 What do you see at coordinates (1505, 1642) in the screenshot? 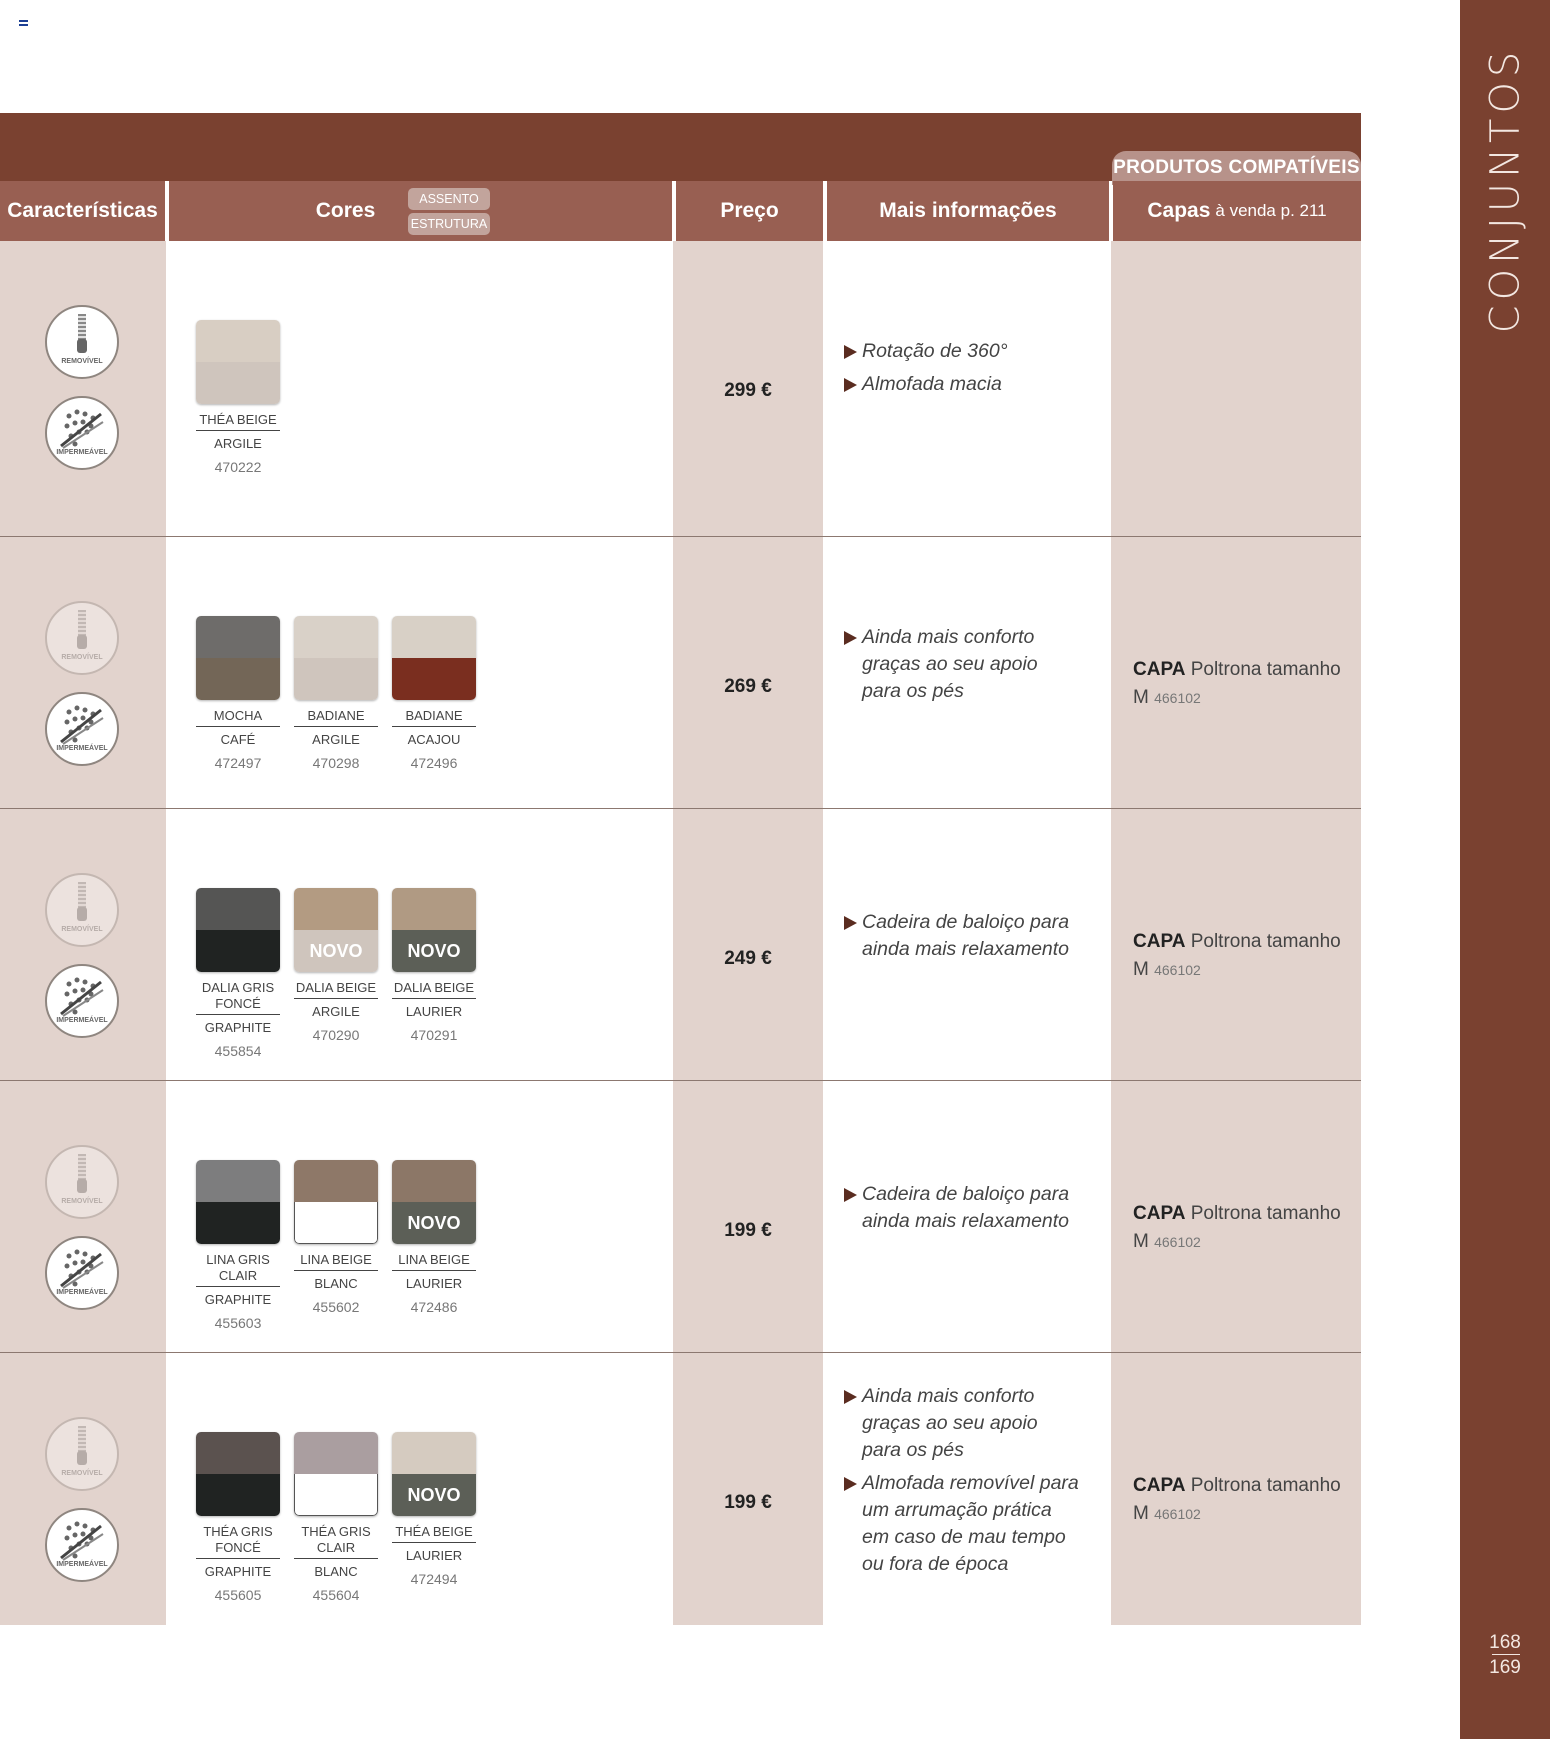
I see `page-number-left: 168` at bounding box center [1505, 1642].